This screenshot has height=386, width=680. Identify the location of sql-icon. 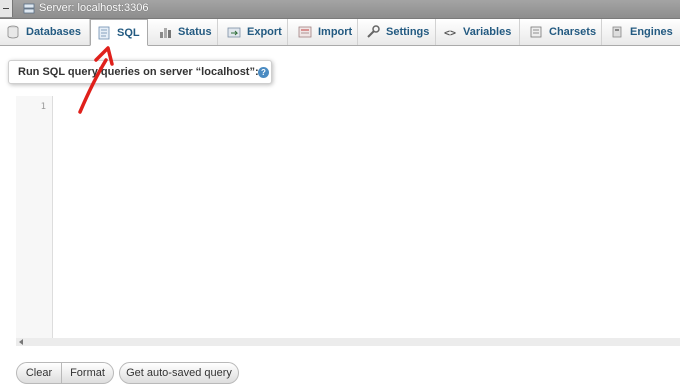
(104, 32).